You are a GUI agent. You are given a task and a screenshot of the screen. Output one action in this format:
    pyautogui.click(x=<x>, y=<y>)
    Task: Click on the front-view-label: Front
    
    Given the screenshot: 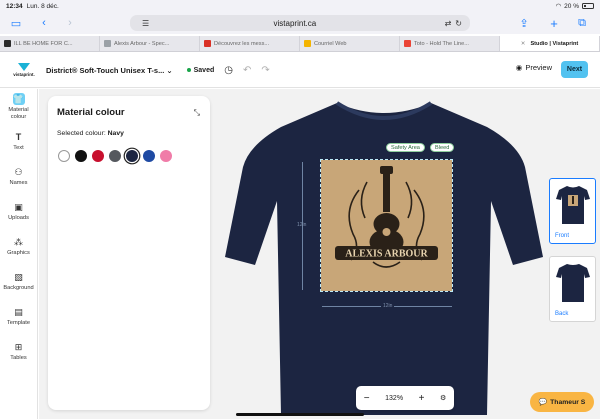 What is the action you would take?
    pyautogui.click(x=562, y=236)
    